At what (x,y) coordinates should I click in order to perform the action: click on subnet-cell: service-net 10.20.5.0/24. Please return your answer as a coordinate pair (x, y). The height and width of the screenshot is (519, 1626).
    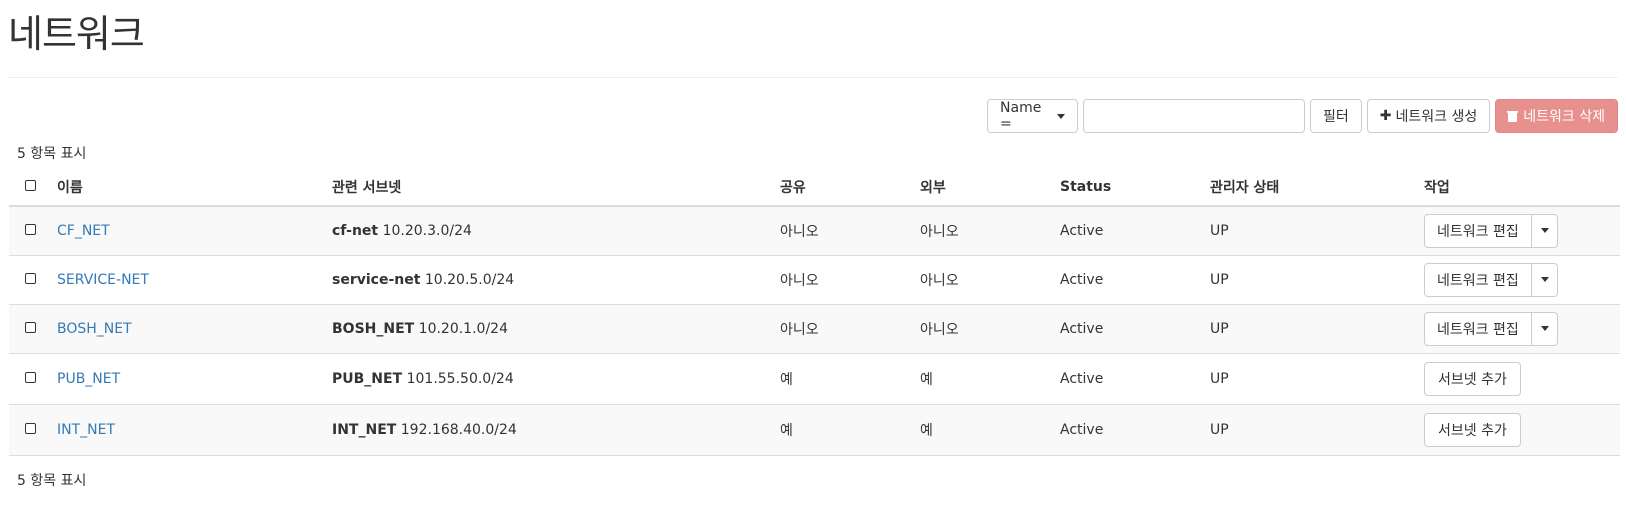
    Looking at the image, I should click on (548, 280).